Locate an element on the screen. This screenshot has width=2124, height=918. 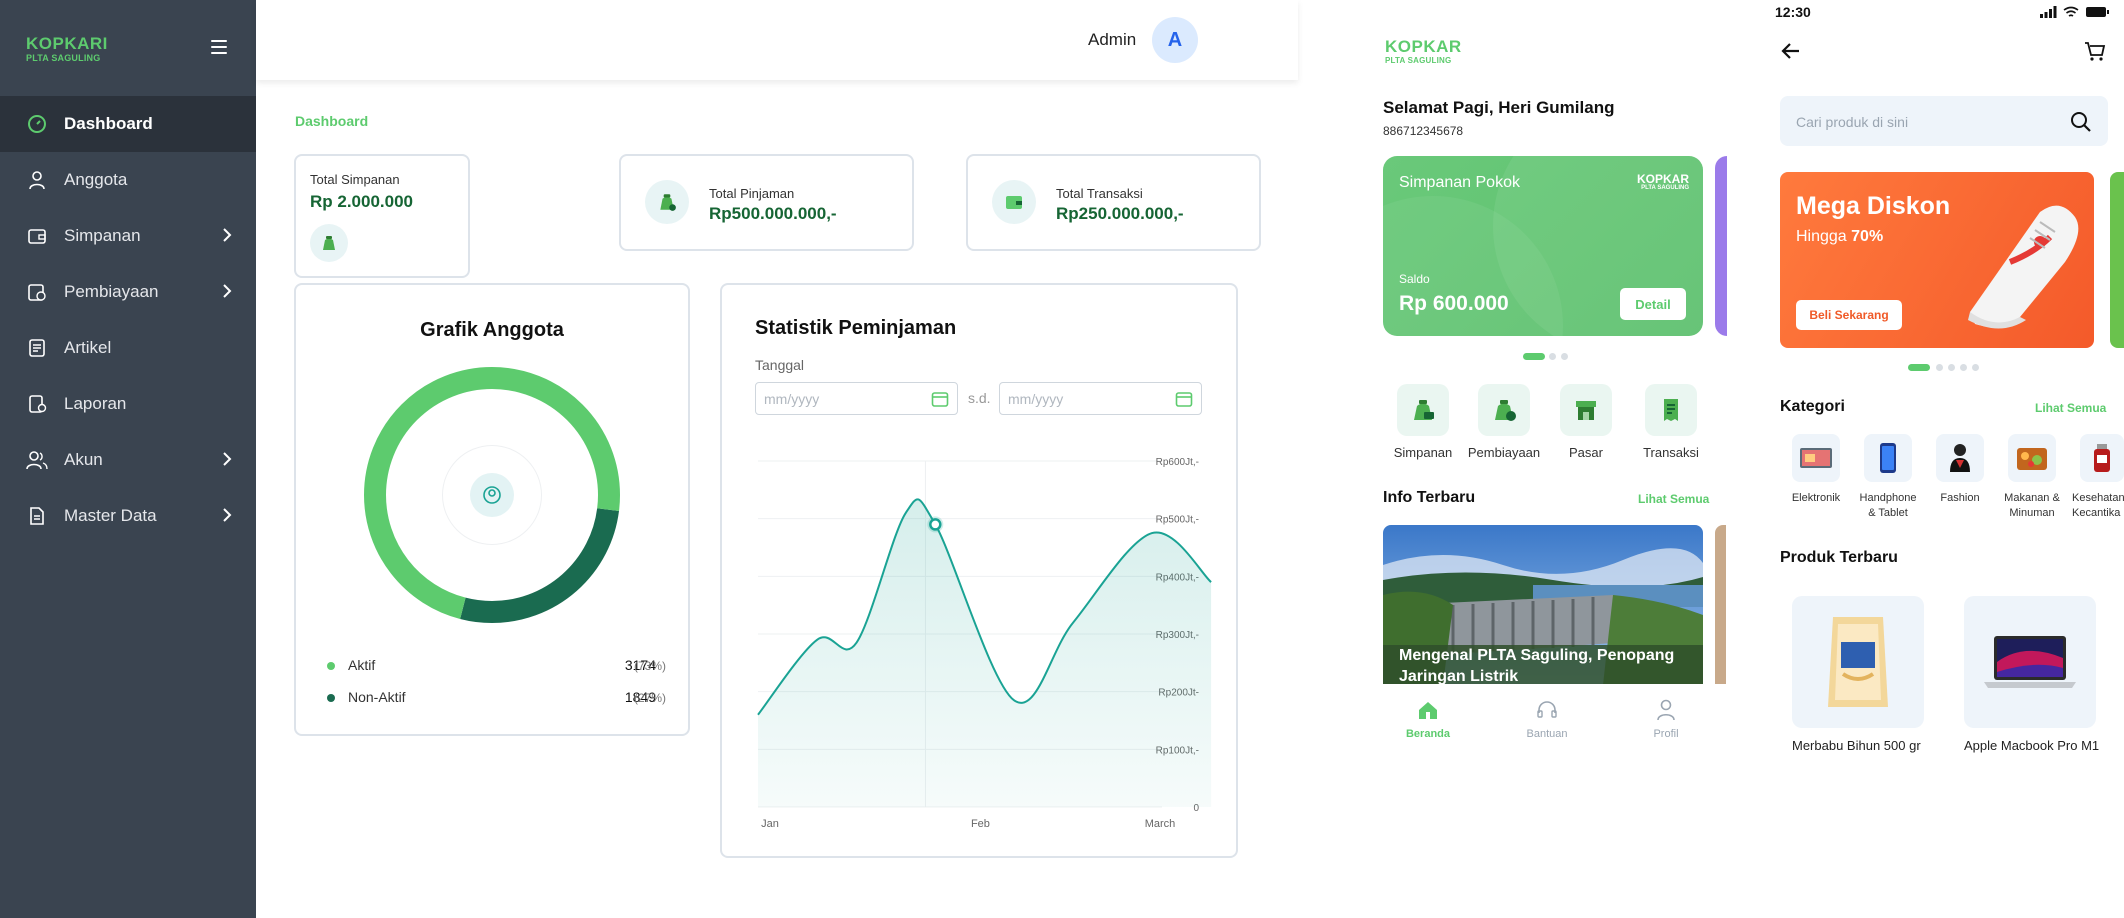
logo-title: KOPKAR is located at coordinates (1423, 46).